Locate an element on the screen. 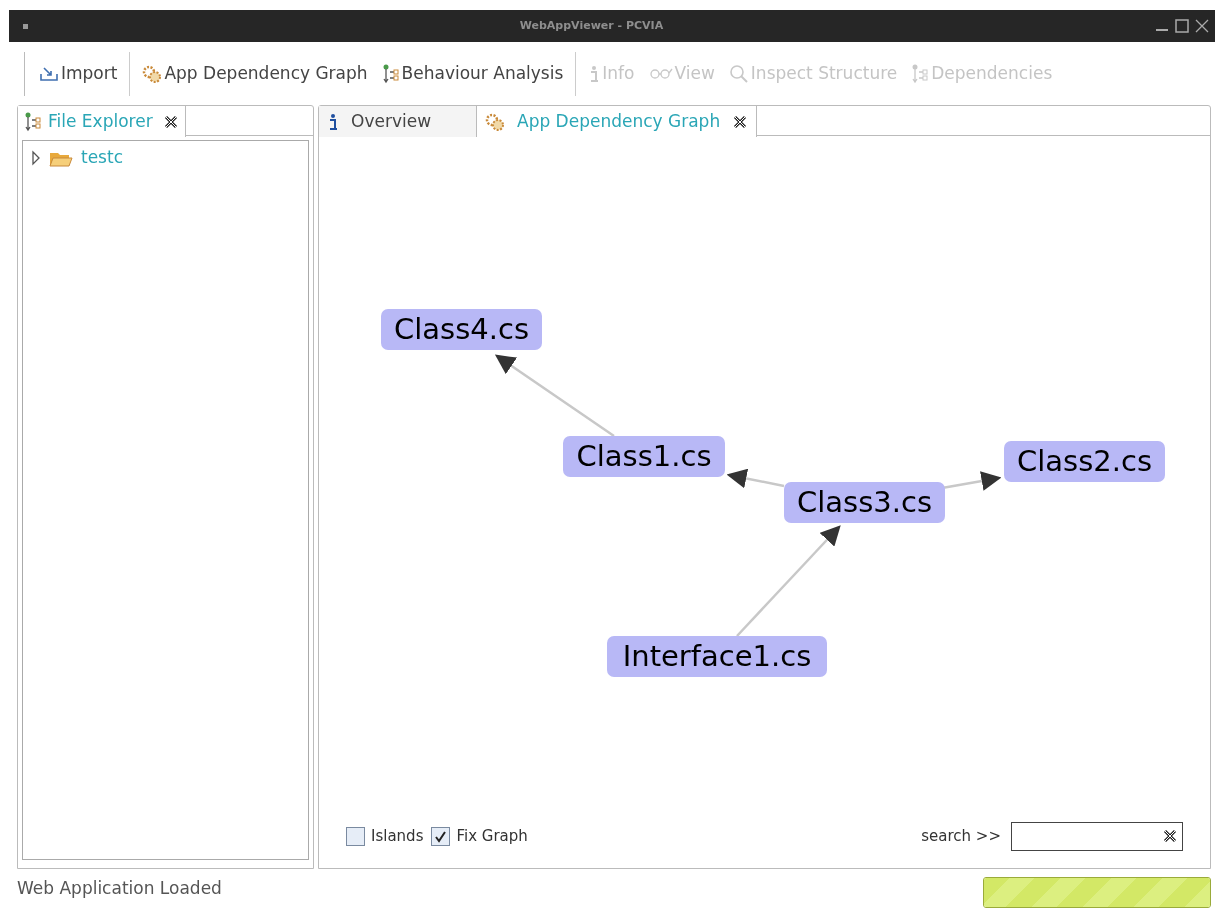 Image resolution: width=1215 pixels, height=913 pixels. graph-node: Class1.cs is located at coordinates (644, 456).